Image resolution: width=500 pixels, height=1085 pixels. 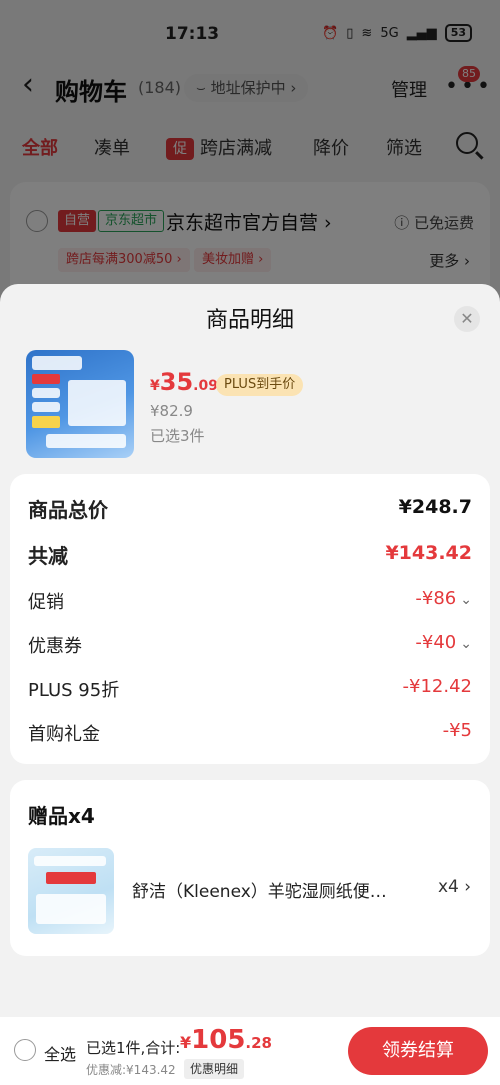 What do you see at coordinates (70, 861) in the screenshot?
I see `gift-image-banner` at bounding box center [70, 861].